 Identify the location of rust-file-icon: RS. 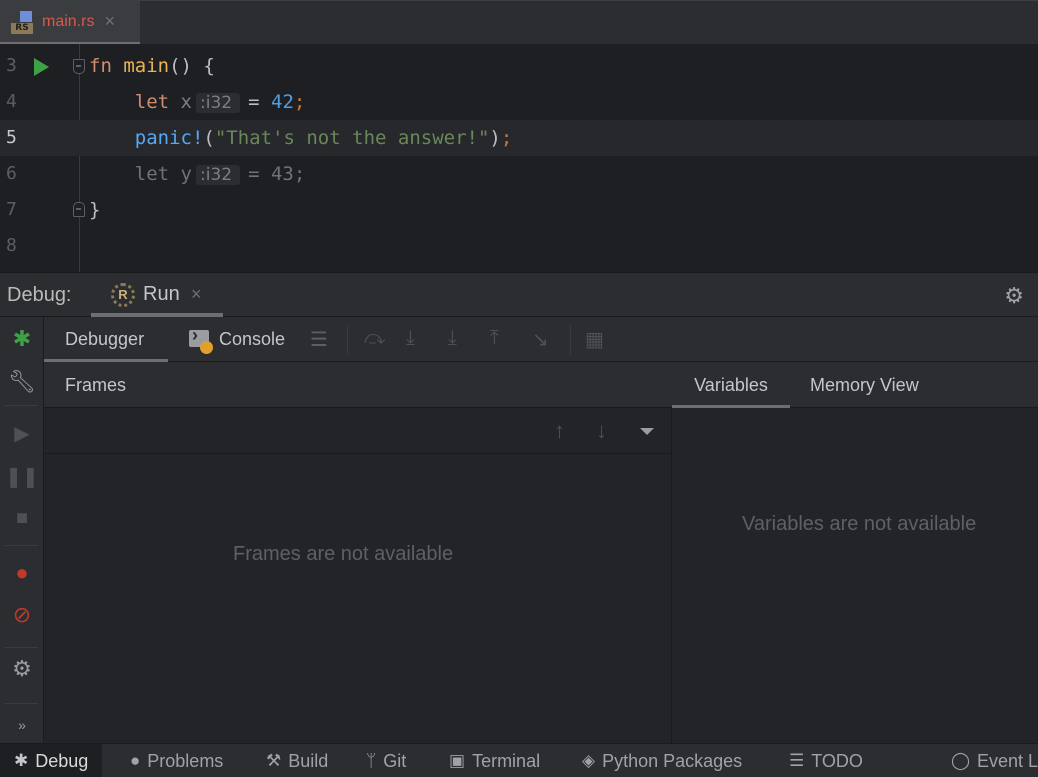
(23, 22).